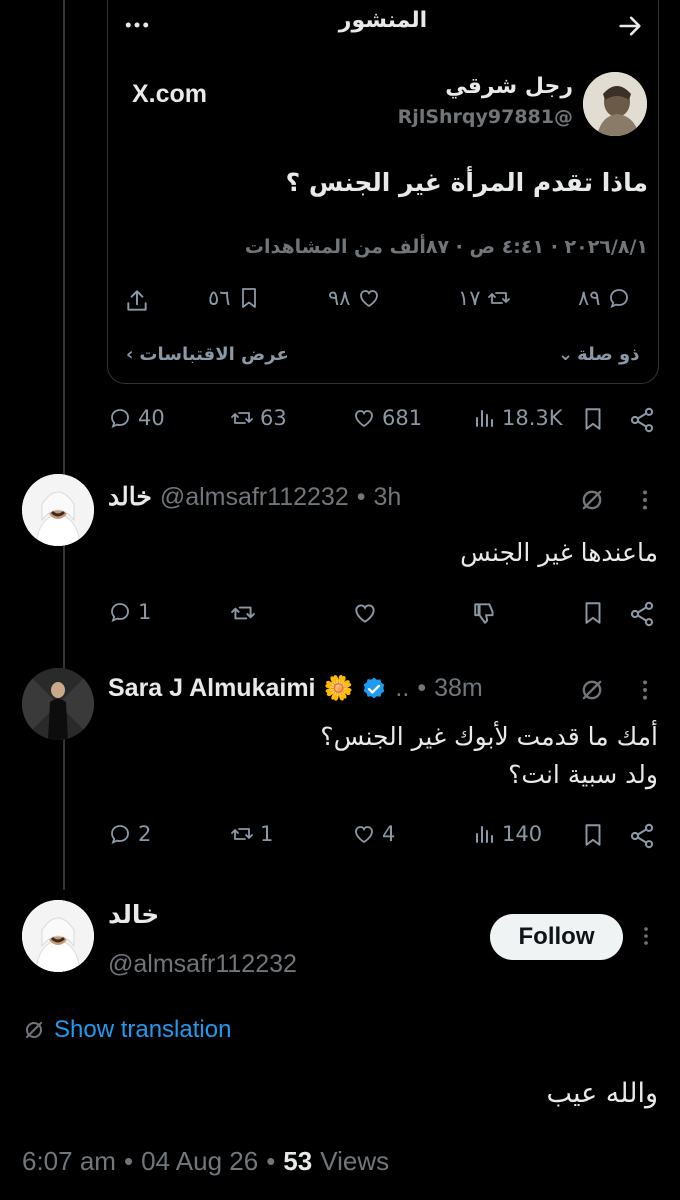 This screenshot has height=1200, width=680. I want to click on verified-badge-icon, so click(374, 689).